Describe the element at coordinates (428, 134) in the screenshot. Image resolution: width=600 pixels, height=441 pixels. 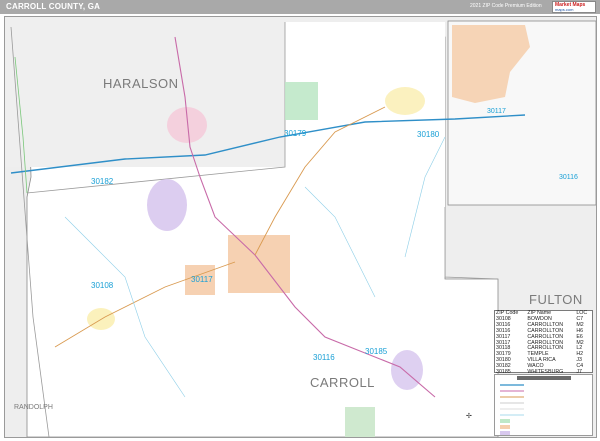
I see `zip-label-30180: 30180` at that location.